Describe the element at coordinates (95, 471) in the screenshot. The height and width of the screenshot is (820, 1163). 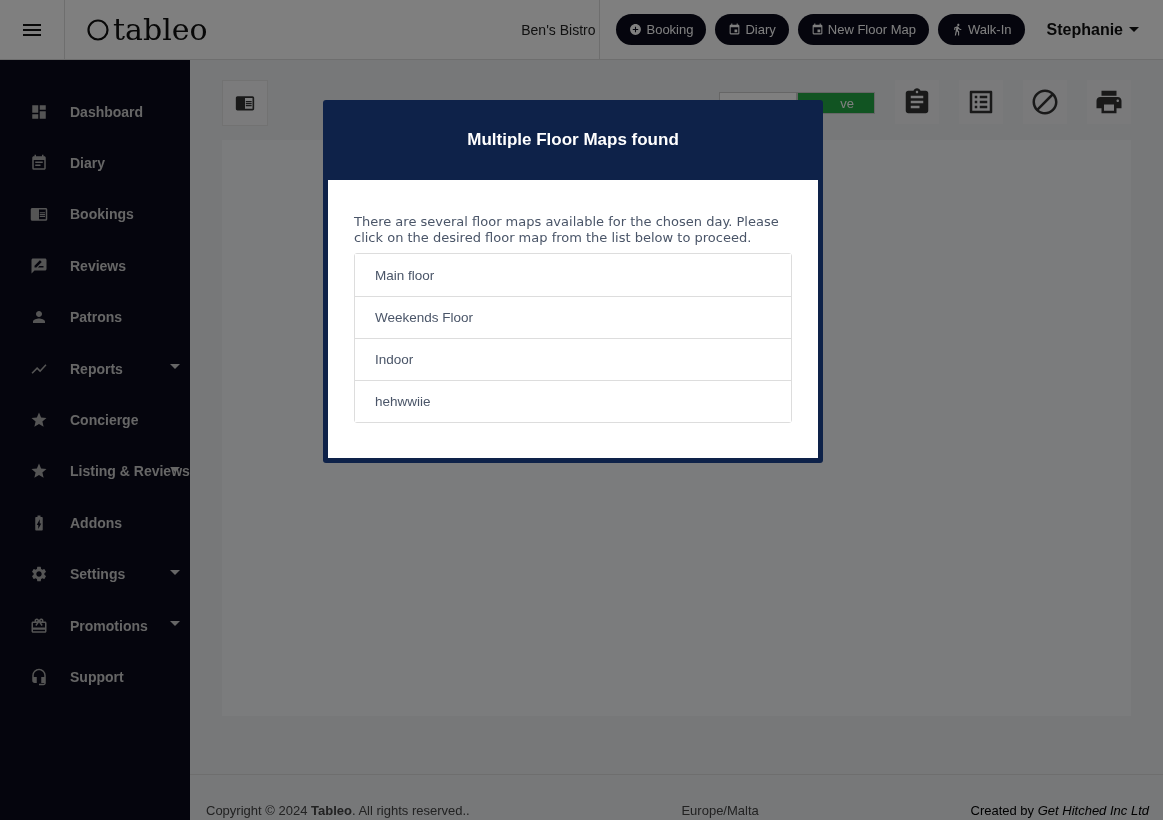
I see `sidebar-item: Listing & Reviews` at that location.